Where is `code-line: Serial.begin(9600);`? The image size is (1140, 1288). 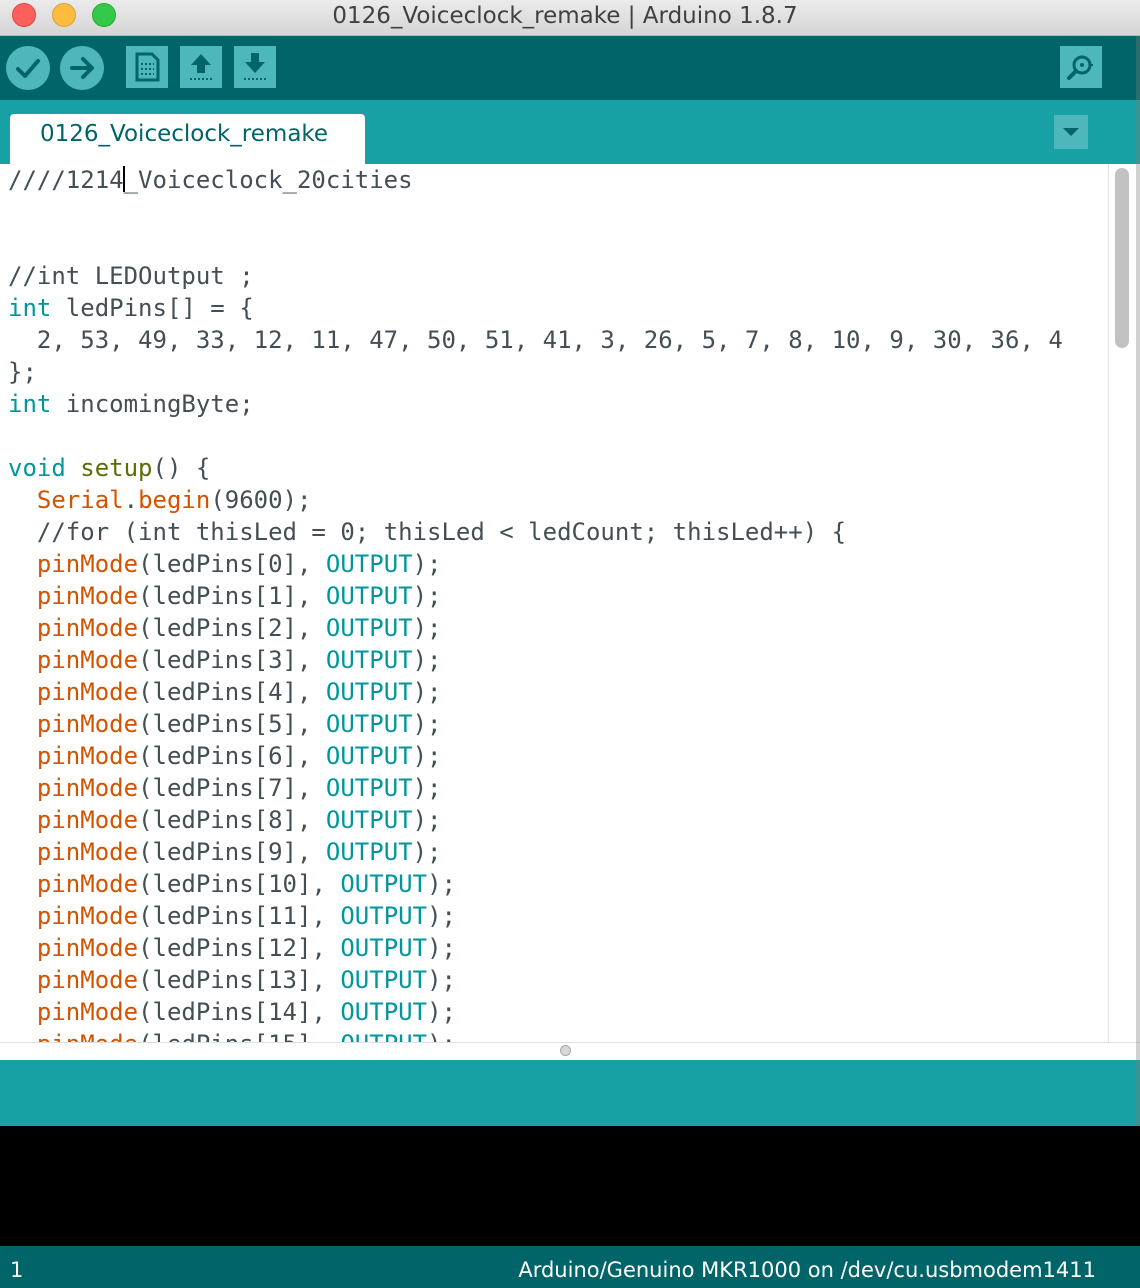
code-line: Serial.begin(9600); is located at coordinates (535, 500).